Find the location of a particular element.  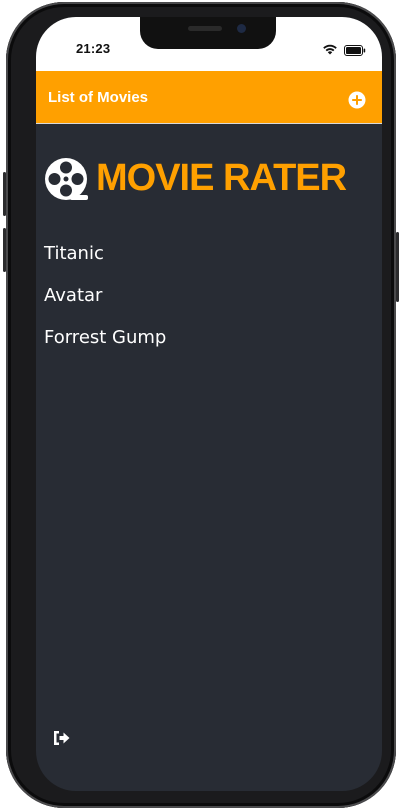

status-time: 21:23 is located at coordinates (93, 48).